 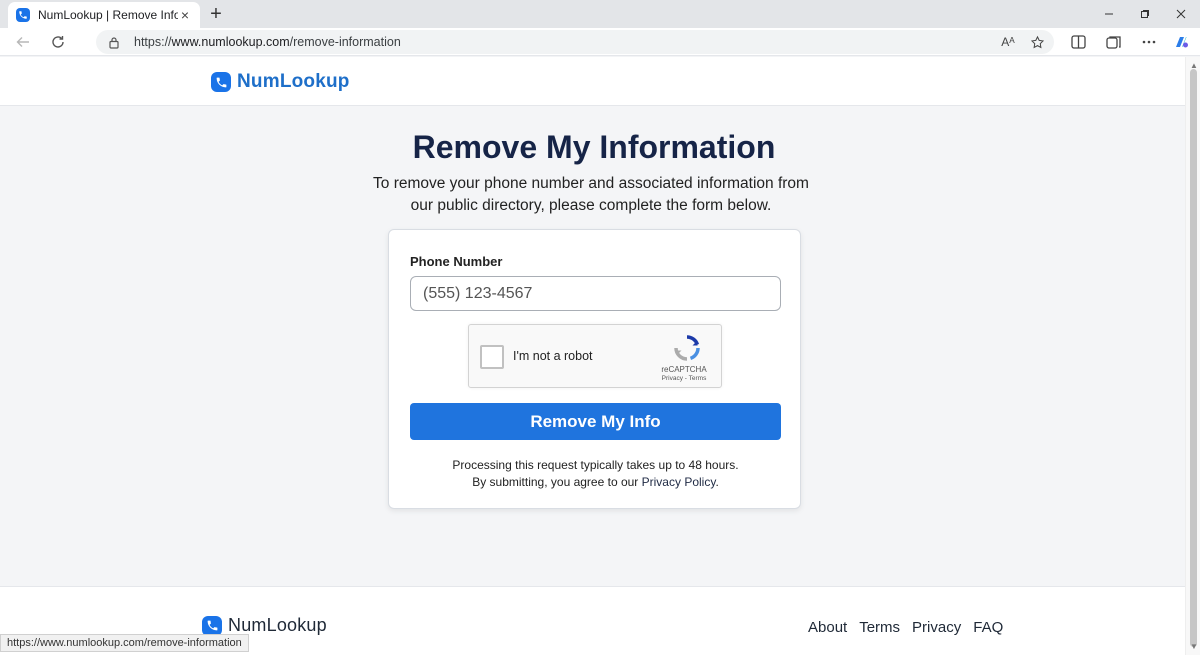 What do you see at coordinates (905, 627) in the screenshot?
I see `footer-nav: About Terms Privacy FAQ` at bounding box center [905, 627].